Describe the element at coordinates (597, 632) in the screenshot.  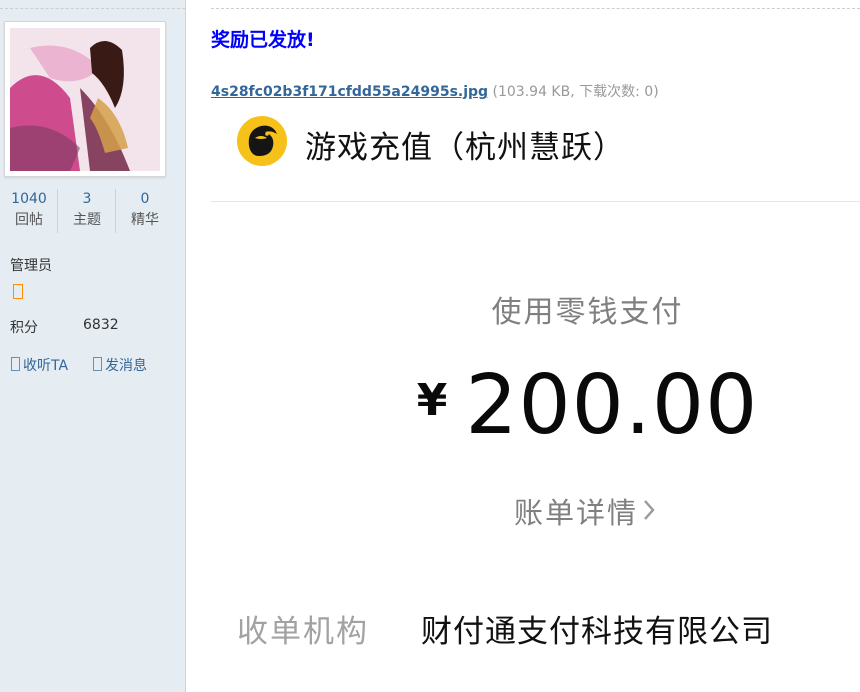
I see `acquirer-value: 财付通支付科技有限公司` at that location.